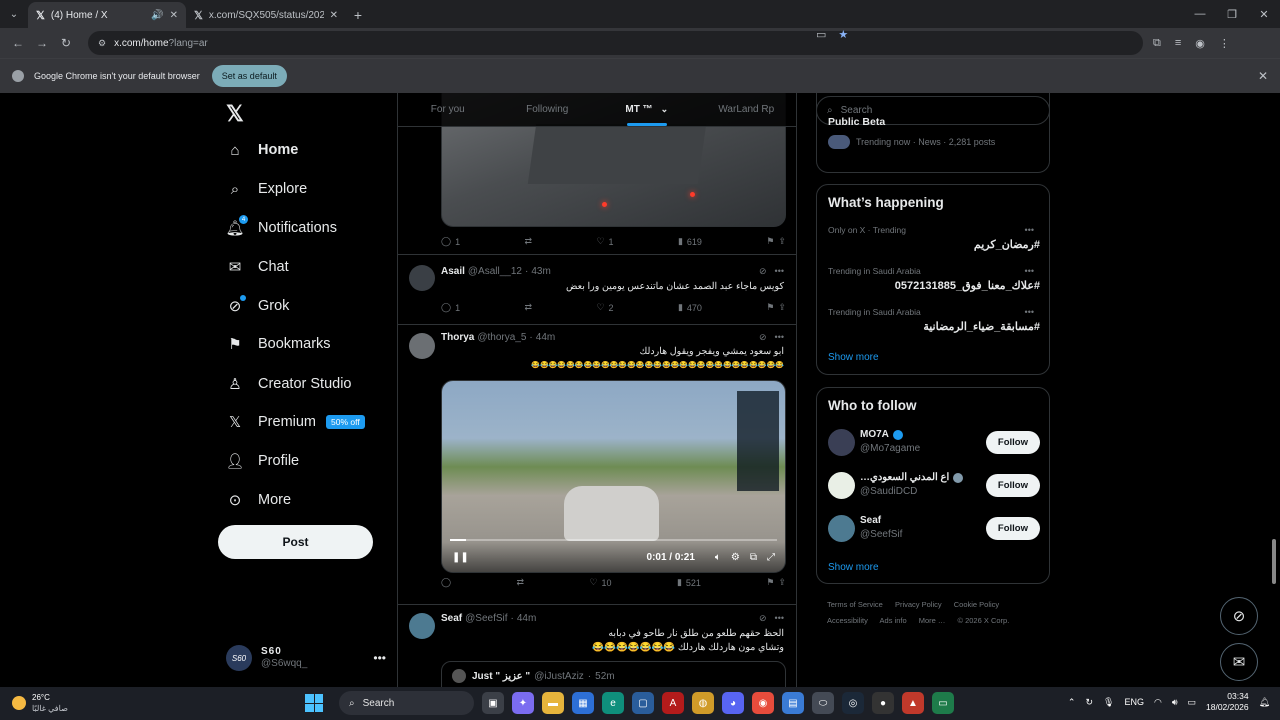 This screenshot has height=720, width=1280. I want to click on nav-item-creator-studio: ♙ Creator Studio, so click(288, 384).